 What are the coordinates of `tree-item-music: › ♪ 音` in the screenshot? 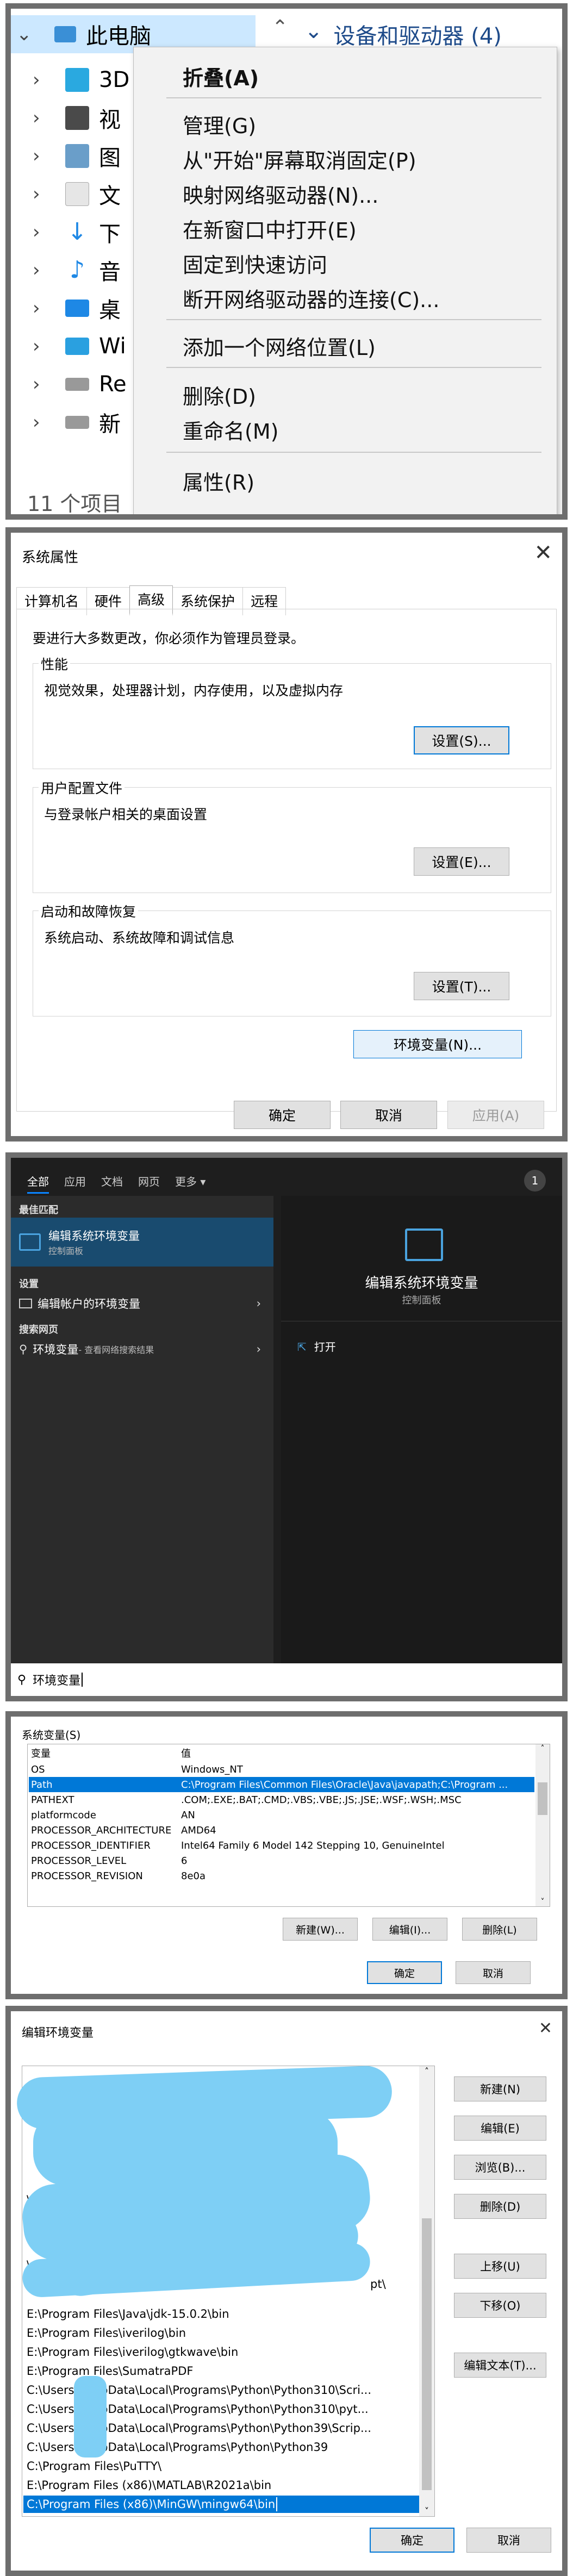 It's located at (66, 270).